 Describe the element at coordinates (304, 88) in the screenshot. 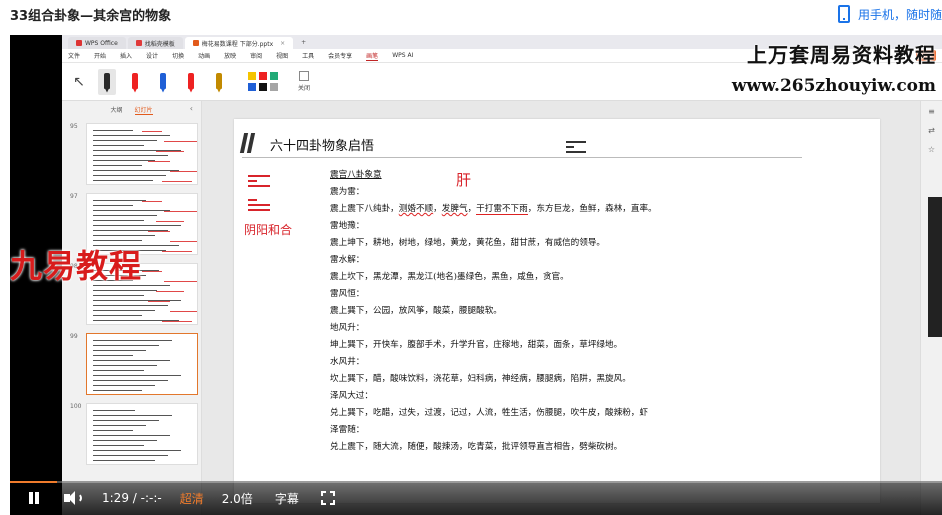

I see `close-pen-label: 关闭` at that location.